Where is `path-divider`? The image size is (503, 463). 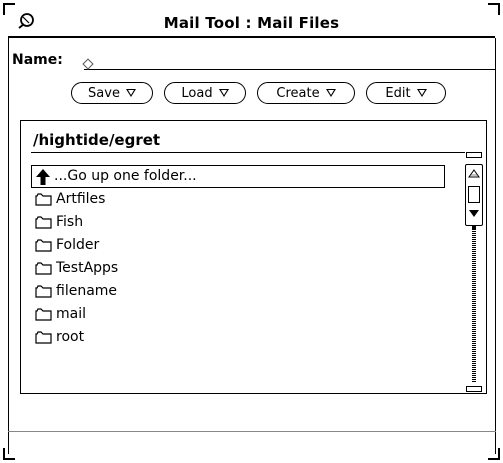
path-divider is located at coordinates (248, 152).